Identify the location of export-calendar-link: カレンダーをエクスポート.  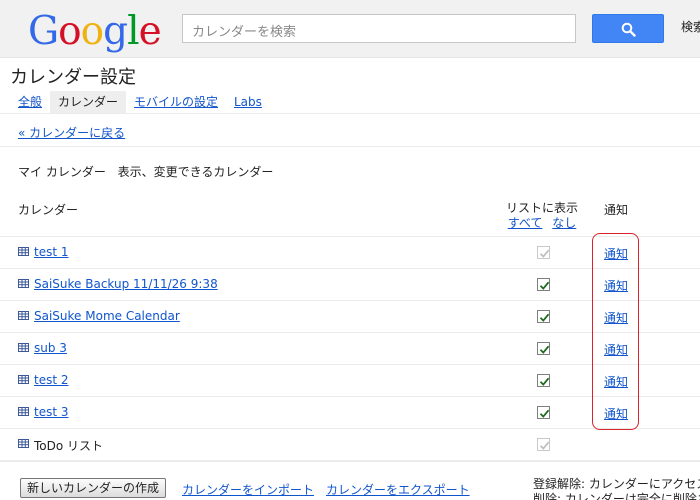
(398, 489).